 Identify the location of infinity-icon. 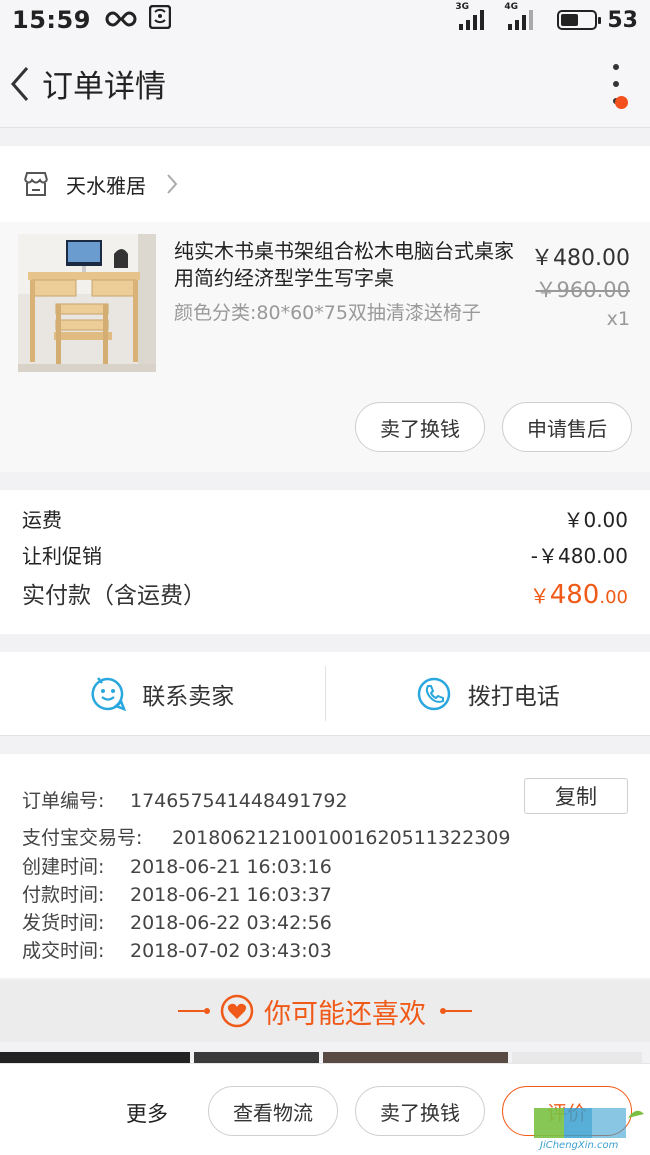
(121, 20).